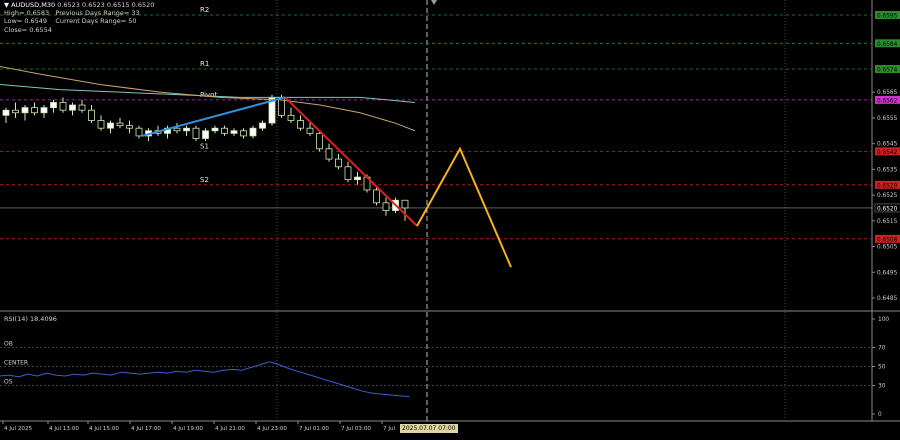 This screenshot has height=440, width=900. I want to click on prev-range-text: Previous Days Range= 33, so click(97, 13).